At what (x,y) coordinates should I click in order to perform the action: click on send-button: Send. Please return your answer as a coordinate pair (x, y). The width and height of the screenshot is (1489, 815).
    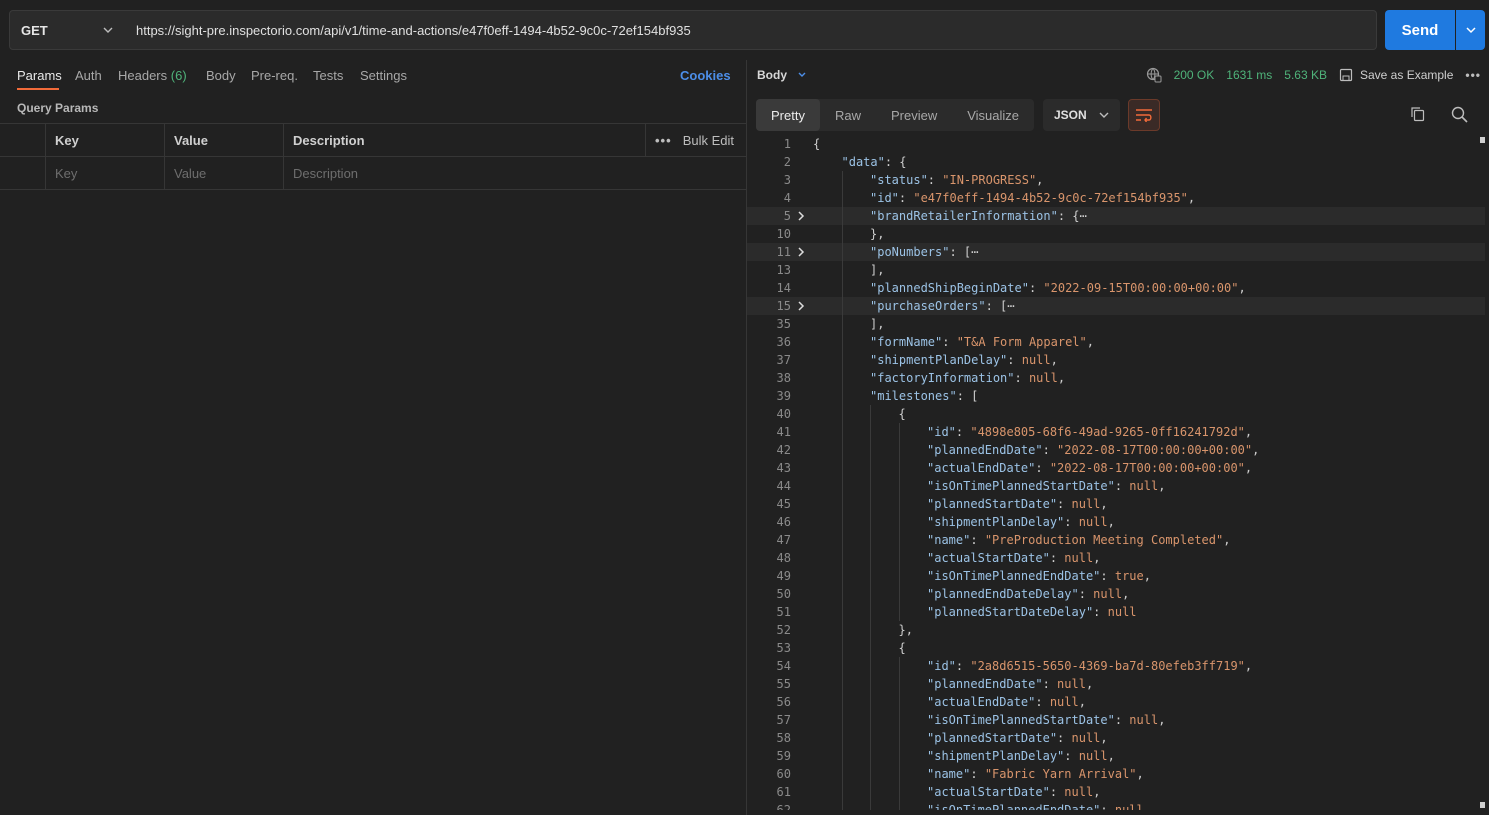
    Looking at the image, I should click on (1420, 30).